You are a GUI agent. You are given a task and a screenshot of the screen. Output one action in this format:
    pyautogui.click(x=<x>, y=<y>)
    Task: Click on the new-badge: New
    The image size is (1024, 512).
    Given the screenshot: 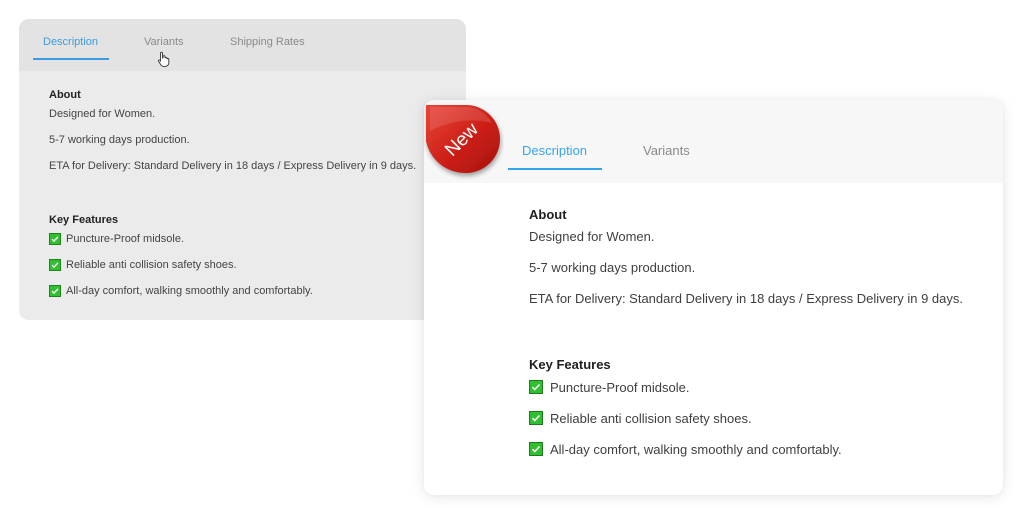 What is the action you would take?
    pyautogui.click(x=463, y=139)
    